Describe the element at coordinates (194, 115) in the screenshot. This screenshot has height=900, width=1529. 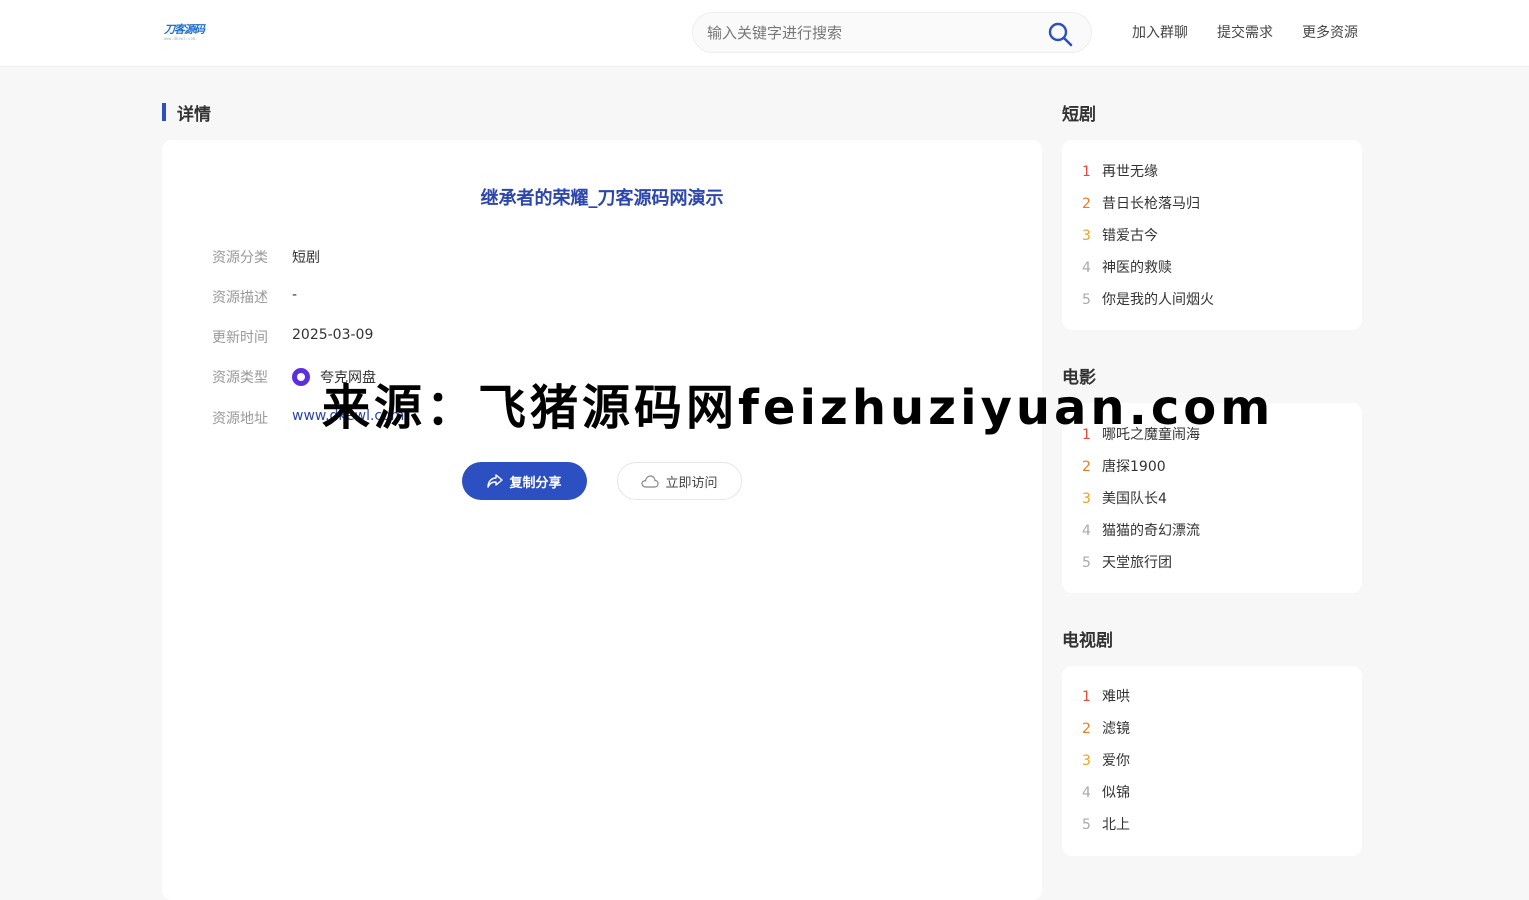
I see `detail-section-title: 详情` at that location.